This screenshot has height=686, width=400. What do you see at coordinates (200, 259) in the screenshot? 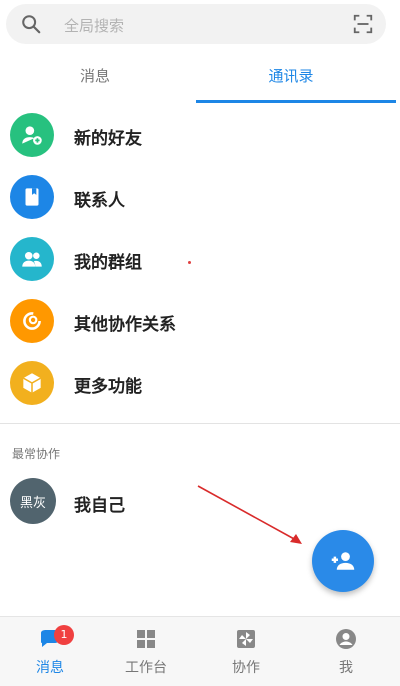
I see `menu-item-my-groups: 我的群组` at bounding box center [200, 259].